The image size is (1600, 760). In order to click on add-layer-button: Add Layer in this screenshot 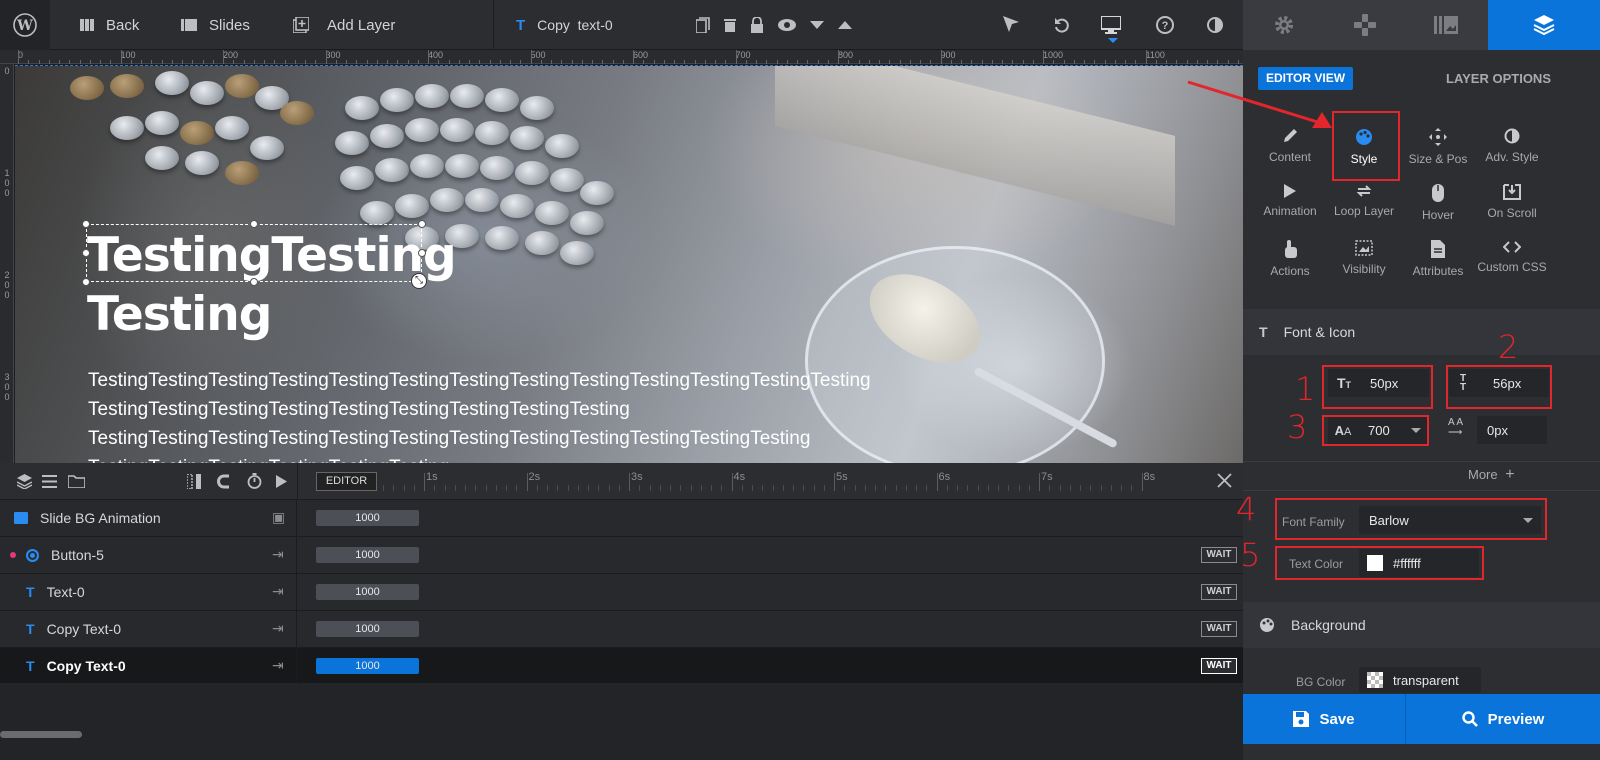, I will do `click(344, 25)`.